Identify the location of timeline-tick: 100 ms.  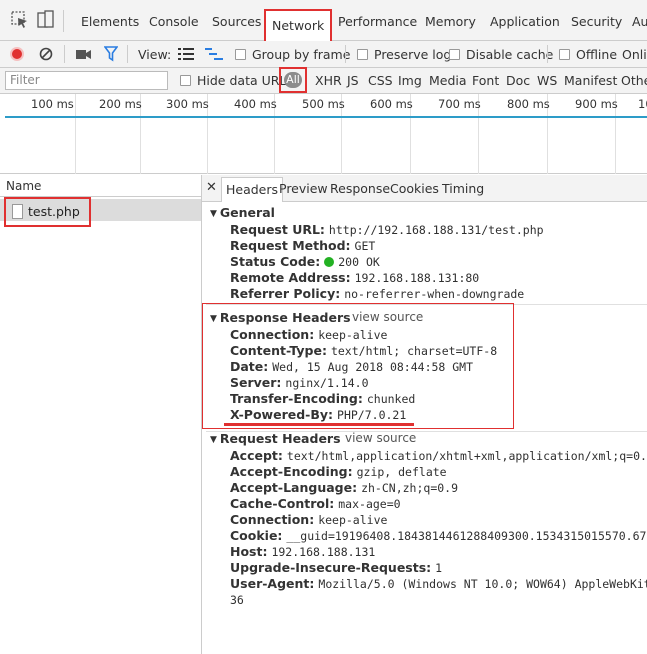
(52, 104).